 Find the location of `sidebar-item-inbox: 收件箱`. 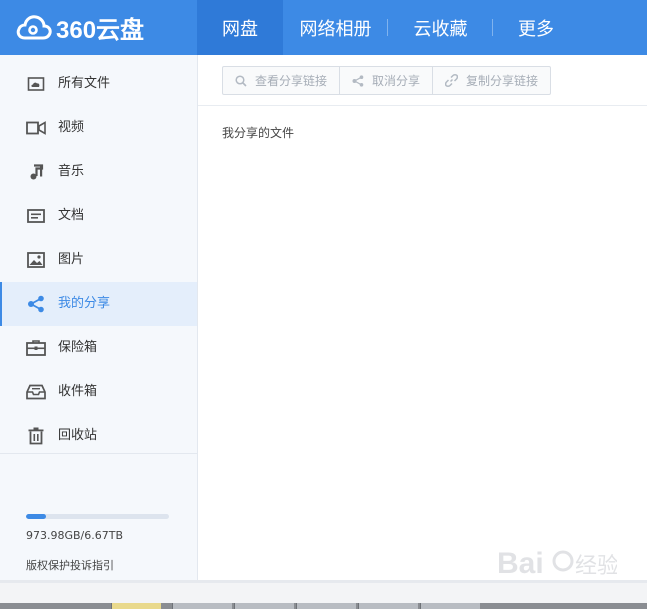

sidebar-item-inbox: 收件箱 is located at coordinates (98, 392).